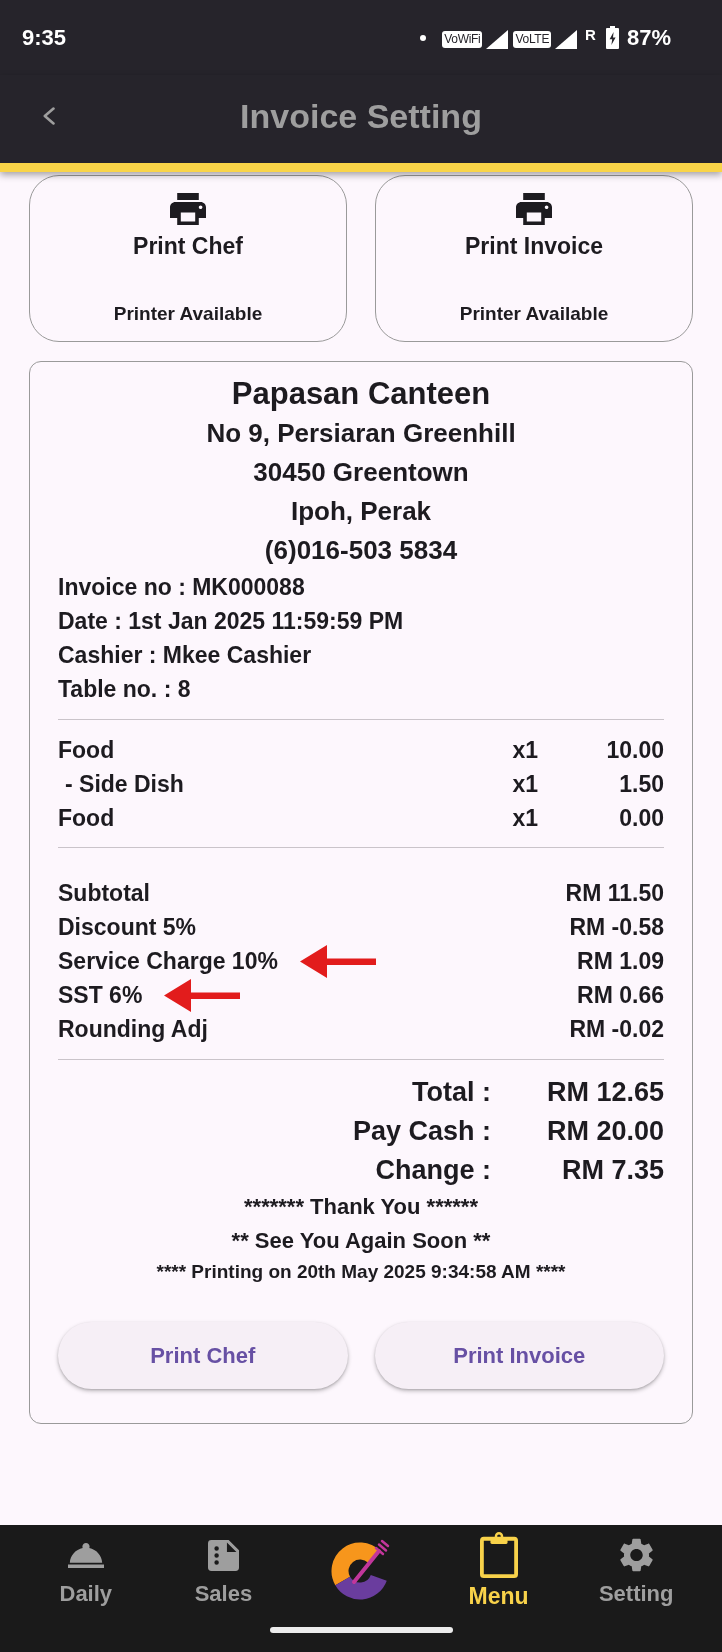 The width and height of the screenshot is (722, 1652). What do you see at coordinates (423, 37) in the screenshot?
I see `notification-dot-icon` at bounding box center [423, 37].